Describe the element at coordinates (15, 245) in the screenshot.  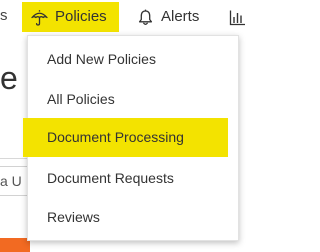
I see `orange-button-fragment` at that location.